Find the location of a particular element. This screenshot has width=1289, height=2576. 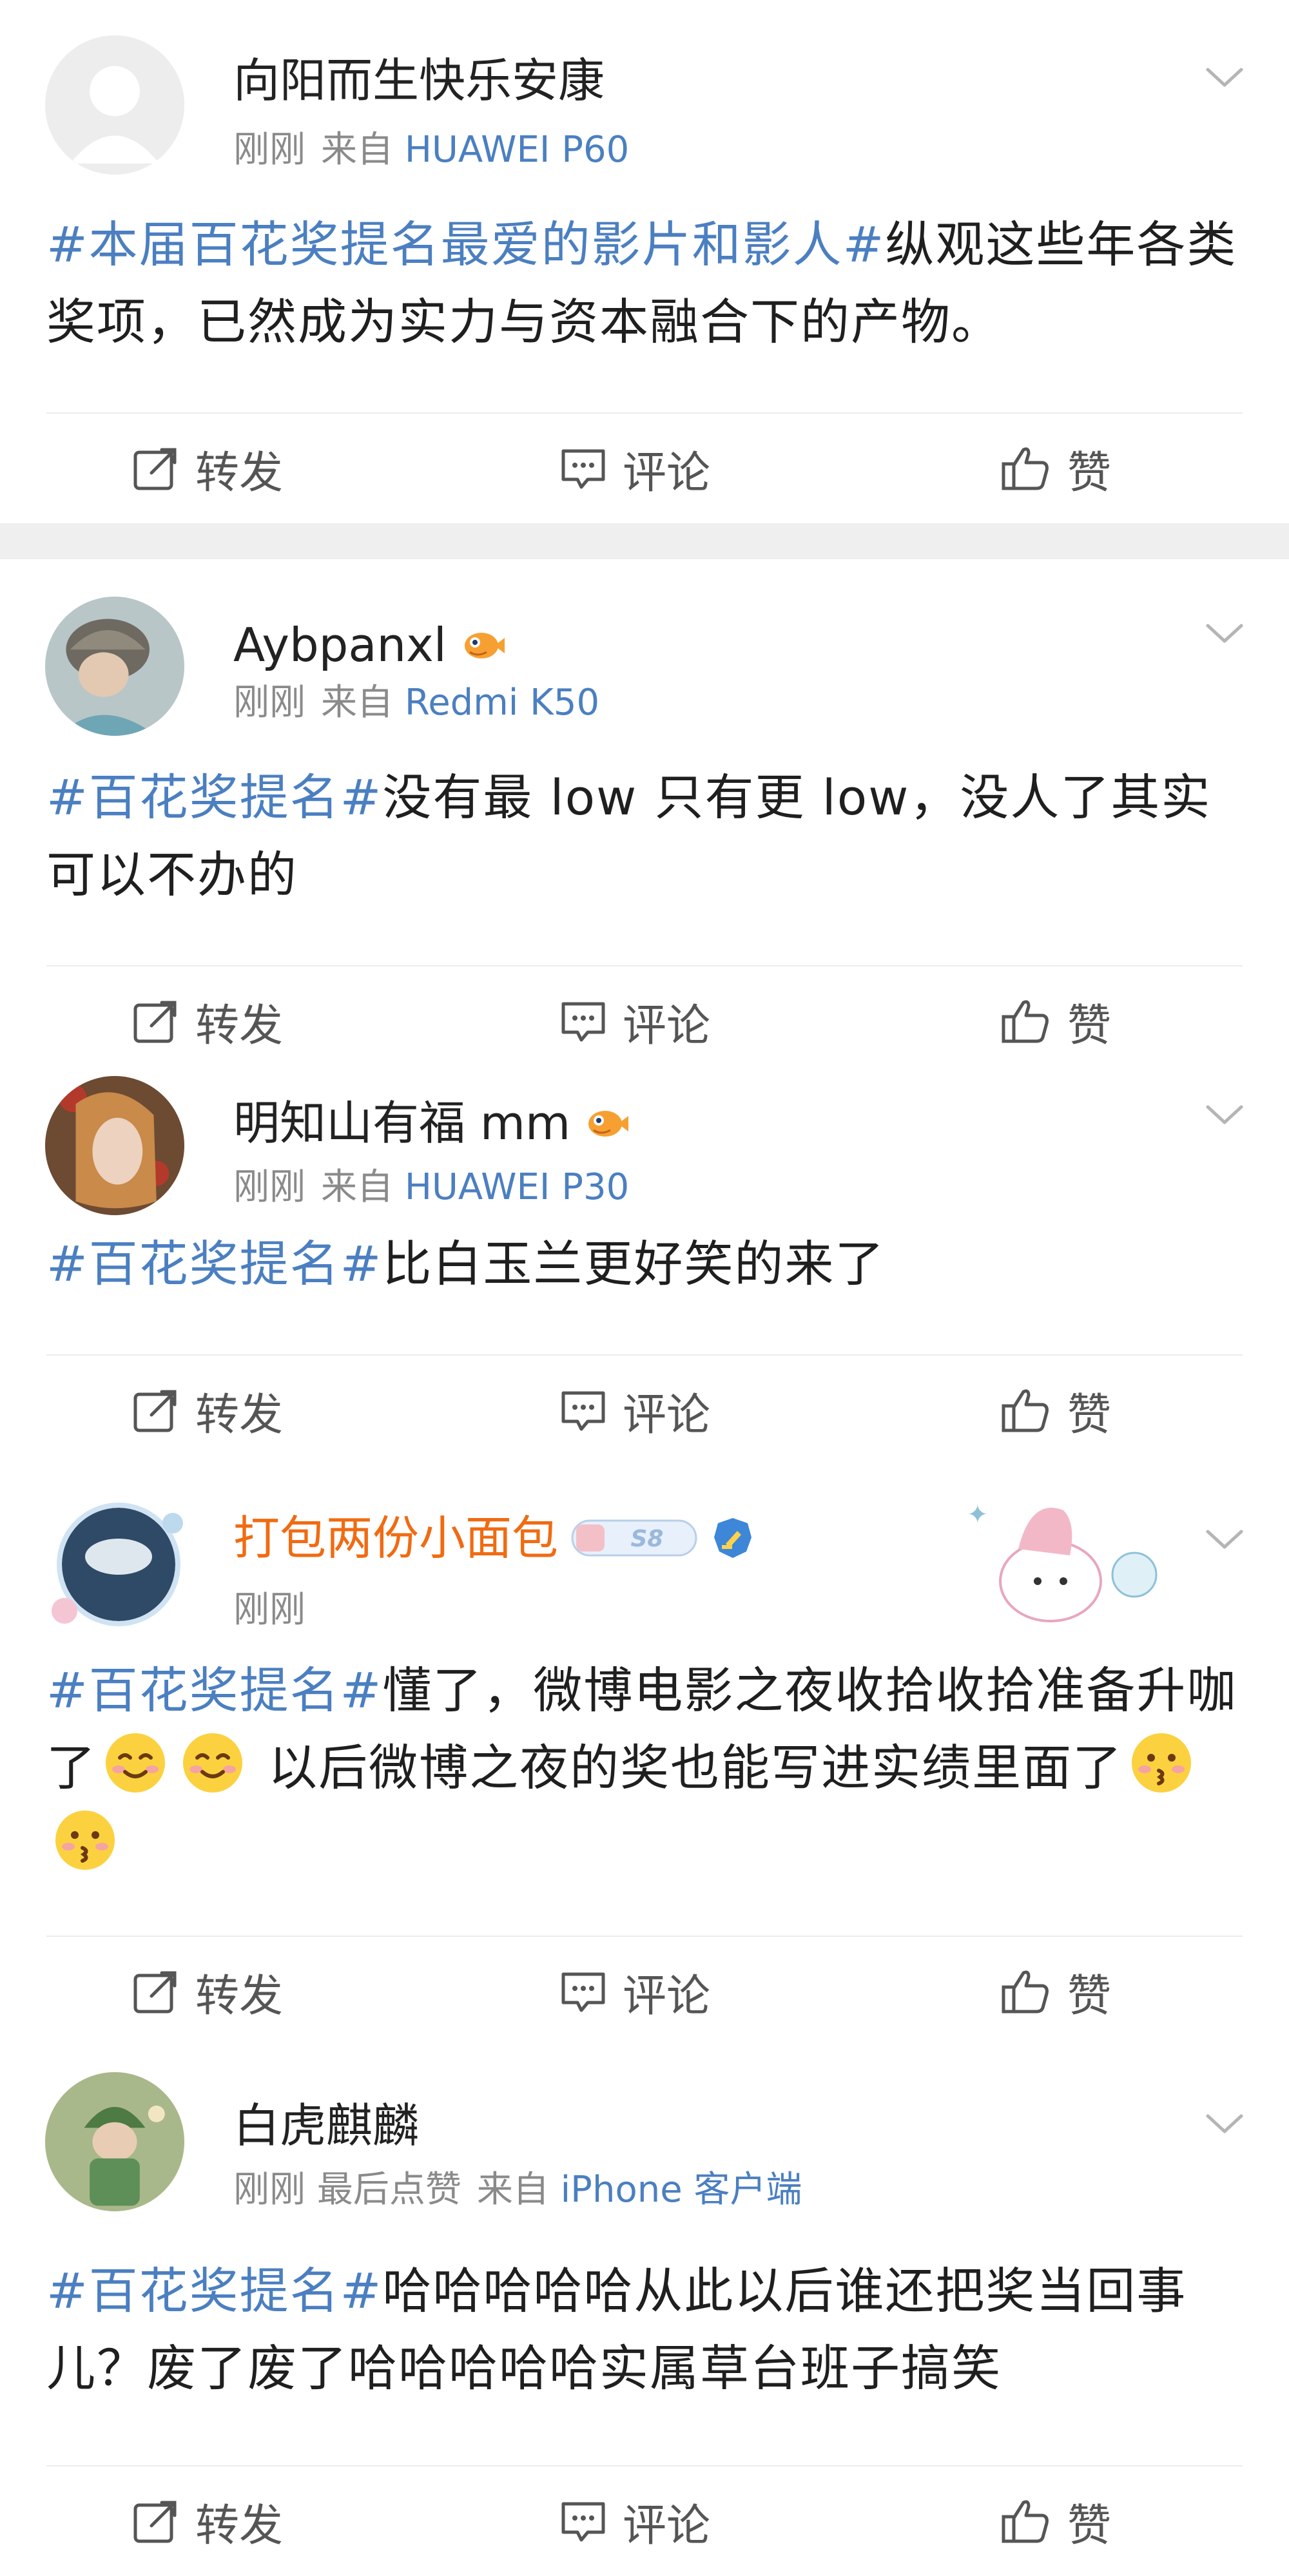

fish-badge-icon is located at coordinates (482, 645).